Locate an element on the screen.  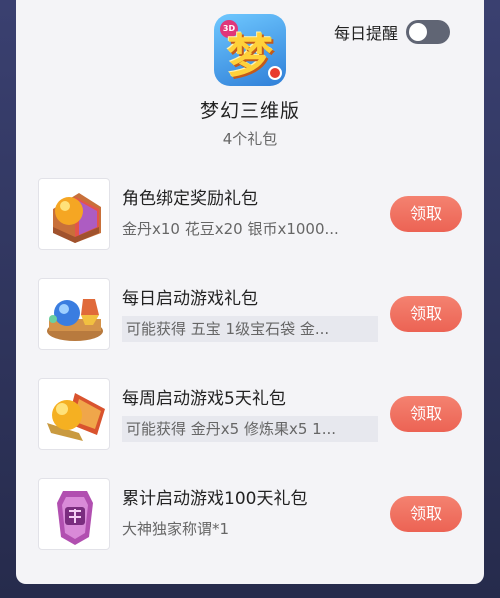
daily-reminder: 每日提醒 is located at coordinates (392, 32).